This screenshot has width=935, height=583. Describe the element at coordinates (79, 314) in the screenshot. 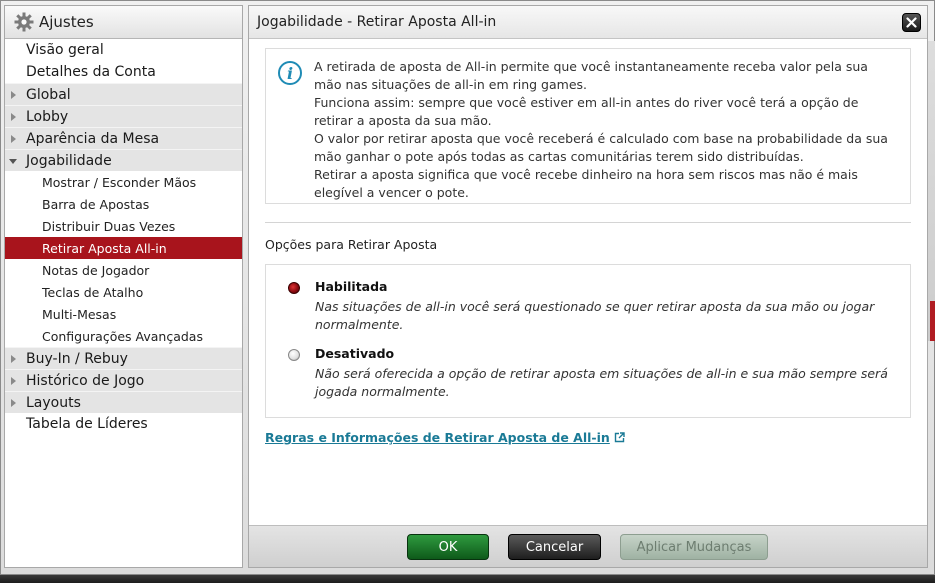

I see `sidebar-item-label: Multi-Mesas` at that location.